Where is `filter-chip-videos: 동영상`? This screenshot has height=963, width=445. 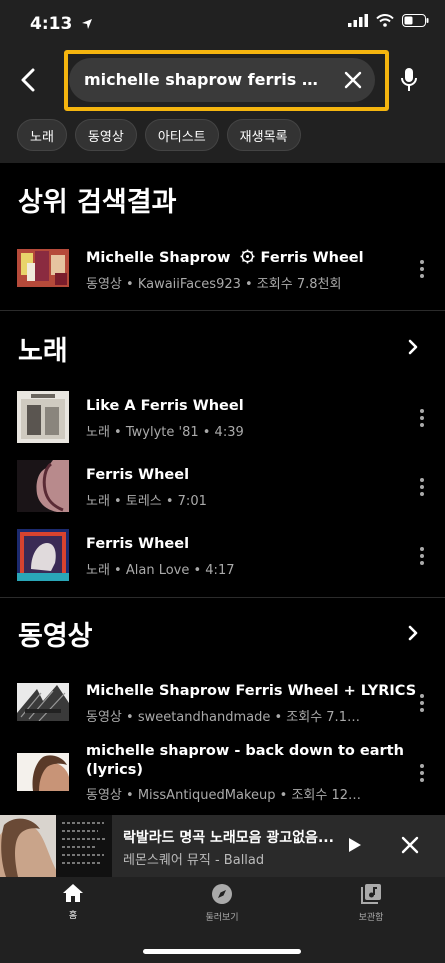
filter-chip-videos: 동영상 is located at coordinates (105, 135).